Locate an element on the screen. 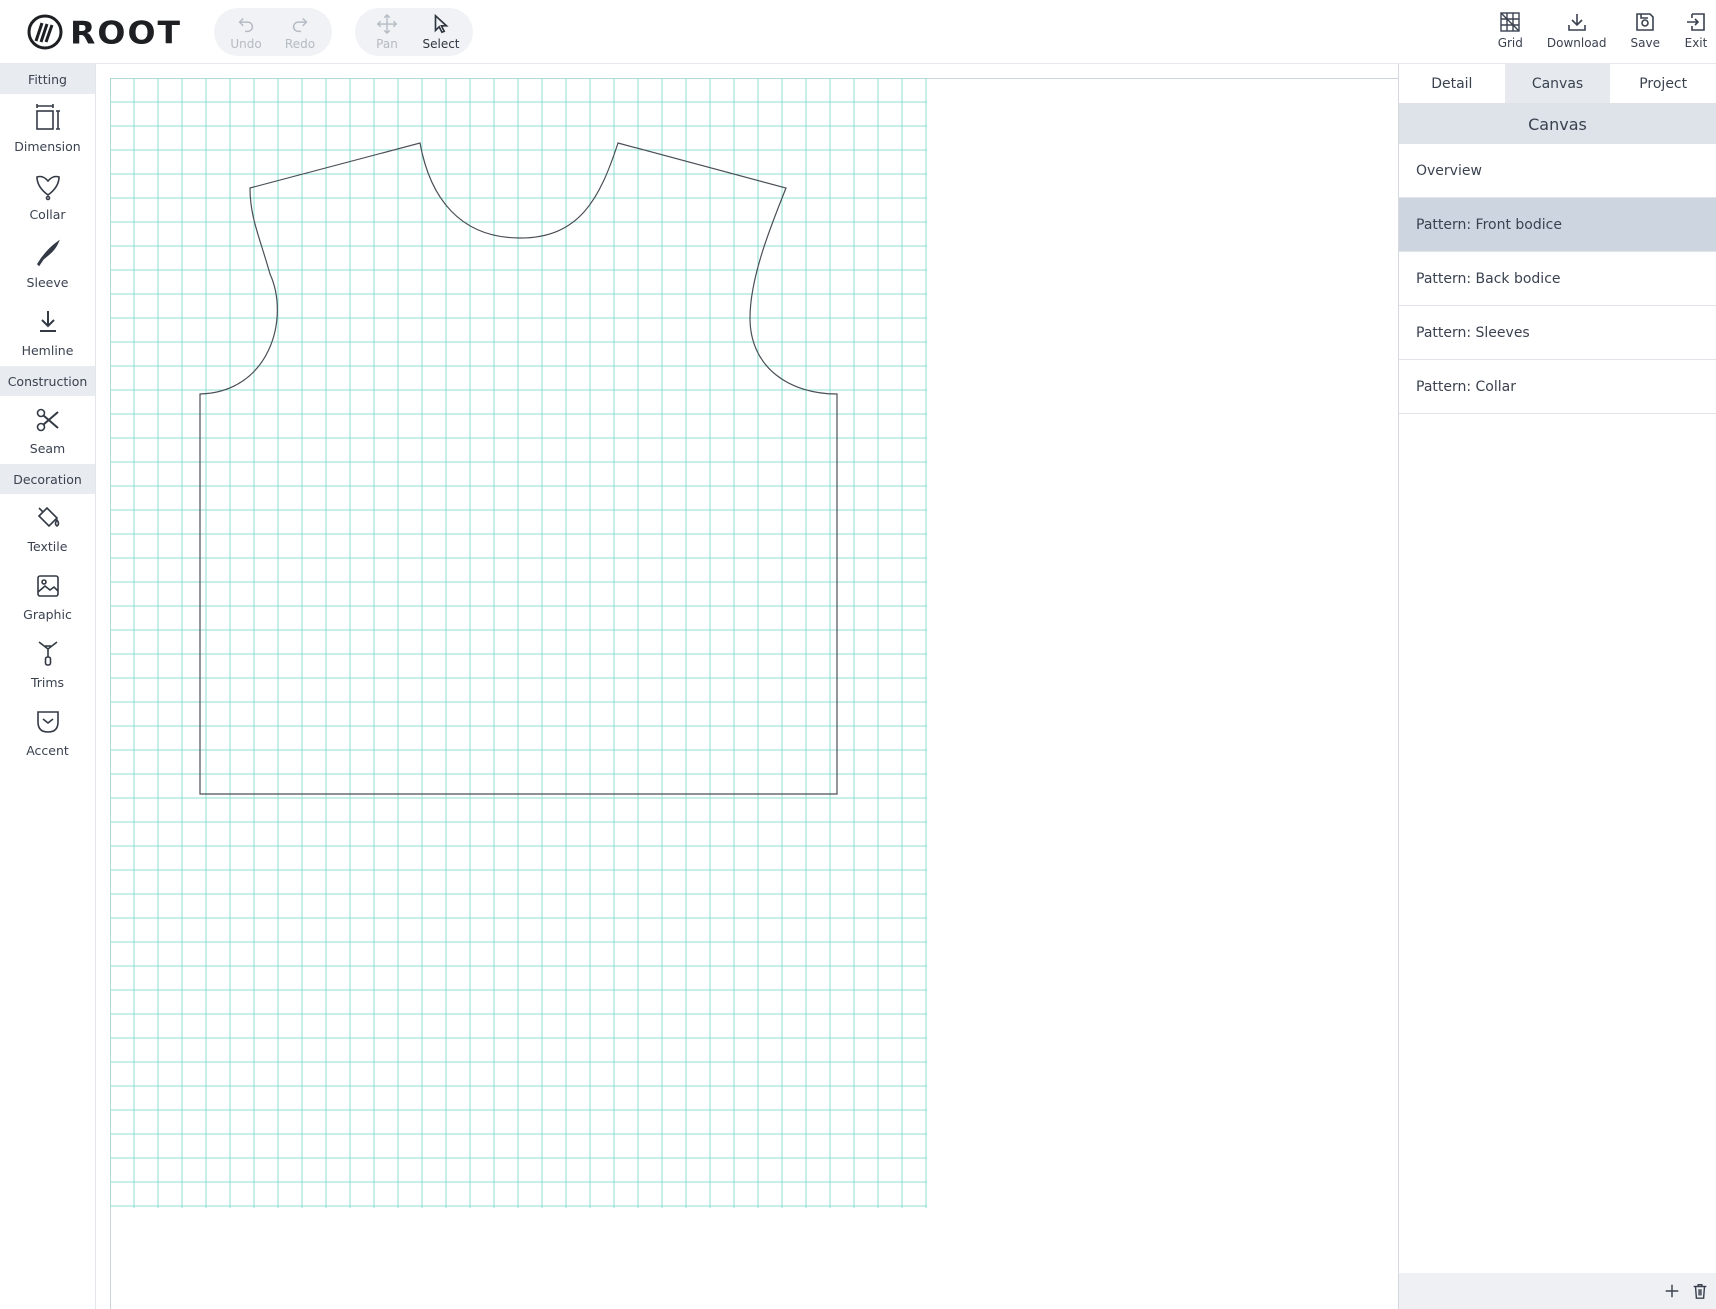 The image size is (1716, 1309). right-toolbar: Grid Download Save Exit is located at coordinates (1601, 30).